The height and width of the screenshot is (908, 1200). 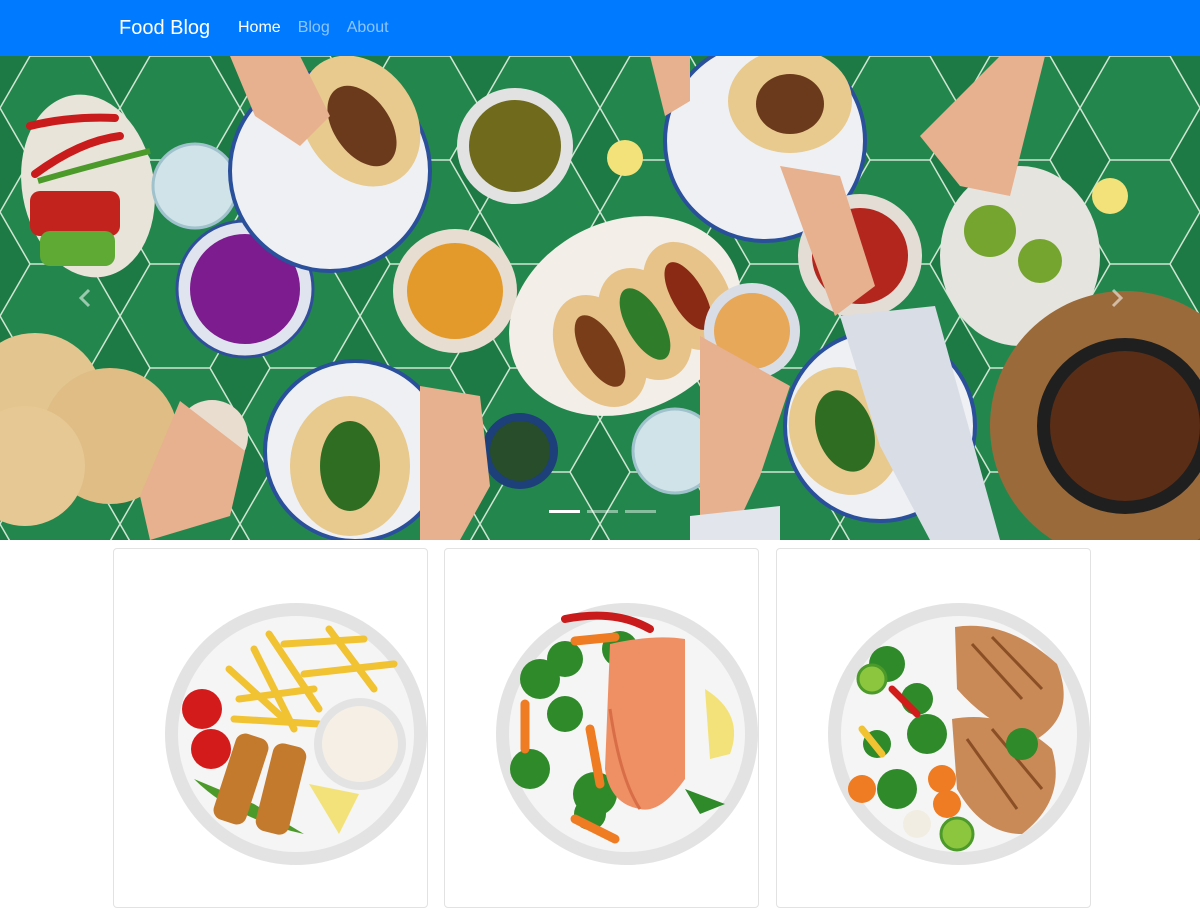 I want to click on carousel-prev-button, so click(x=90, y=298).